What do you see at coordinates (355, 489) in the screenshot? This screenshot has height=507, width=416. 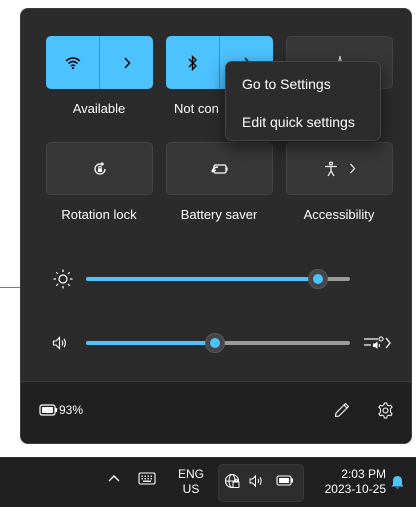 I see `clock-date: 2023-10-25` at bounding box center [355, 489].